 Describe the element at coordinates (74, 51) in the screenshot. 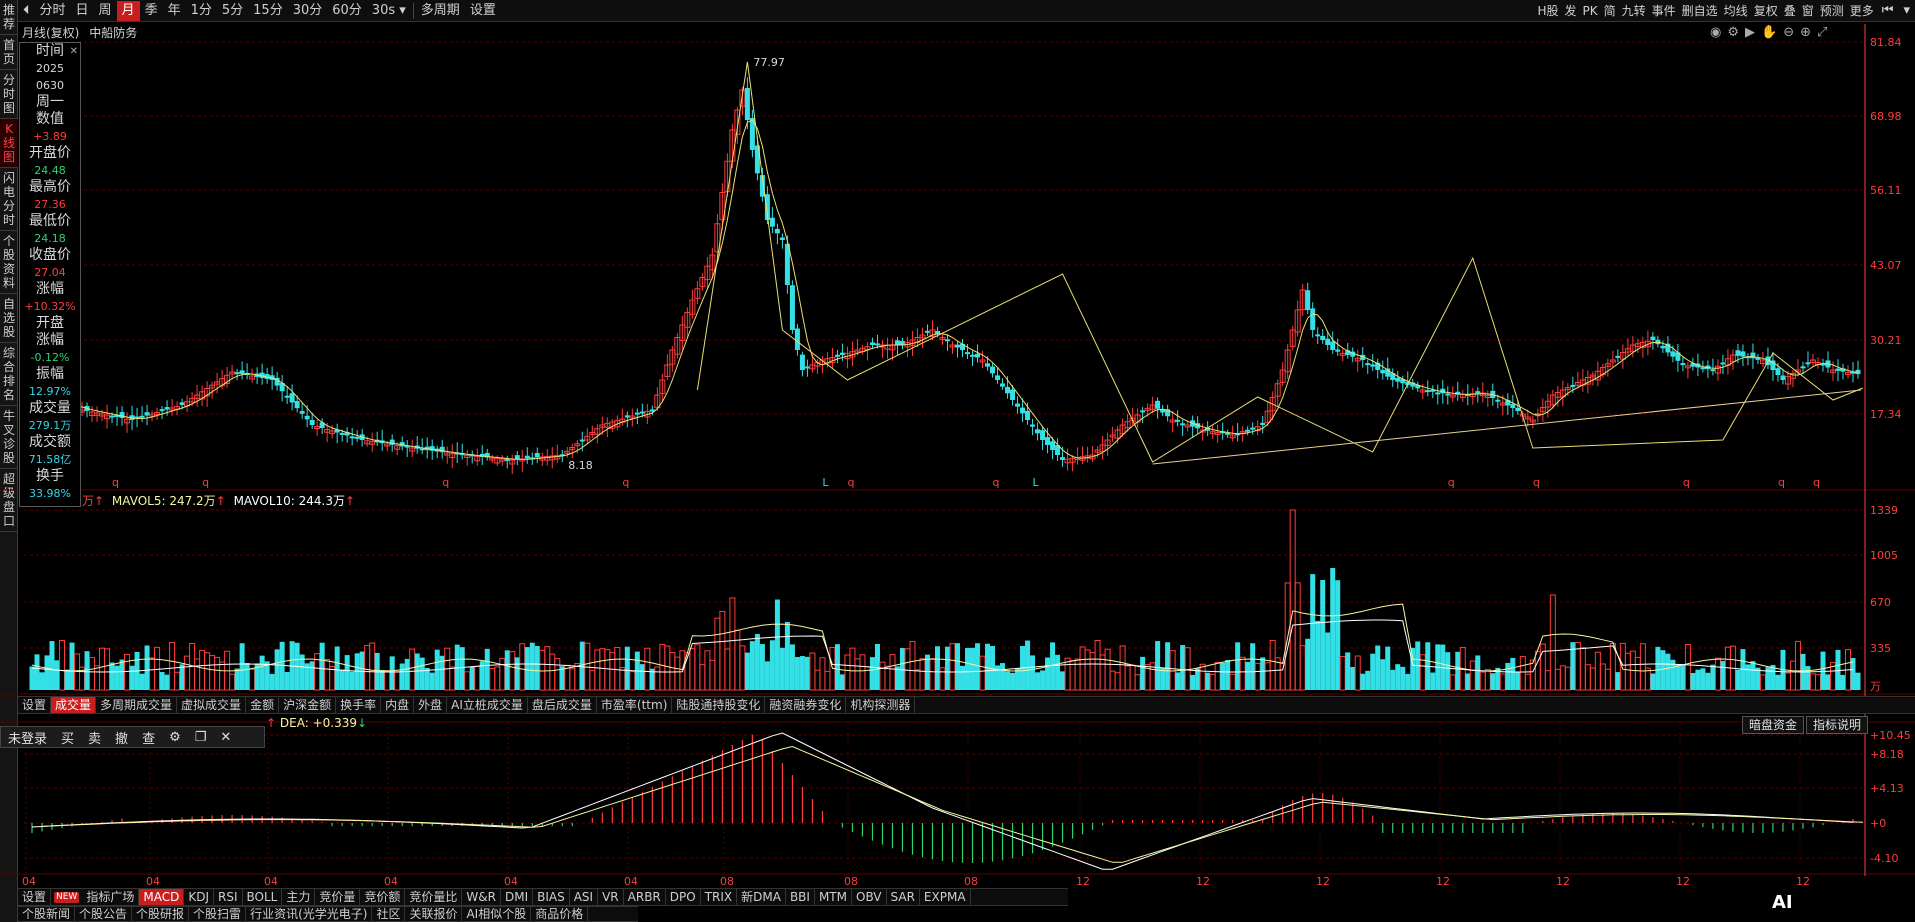

I see `close-icon: ✕` at that location.